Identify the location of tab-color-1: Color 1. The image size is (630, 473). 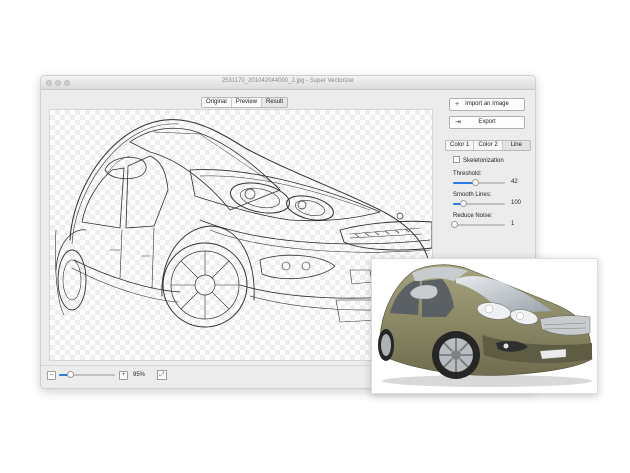
(460, 145).